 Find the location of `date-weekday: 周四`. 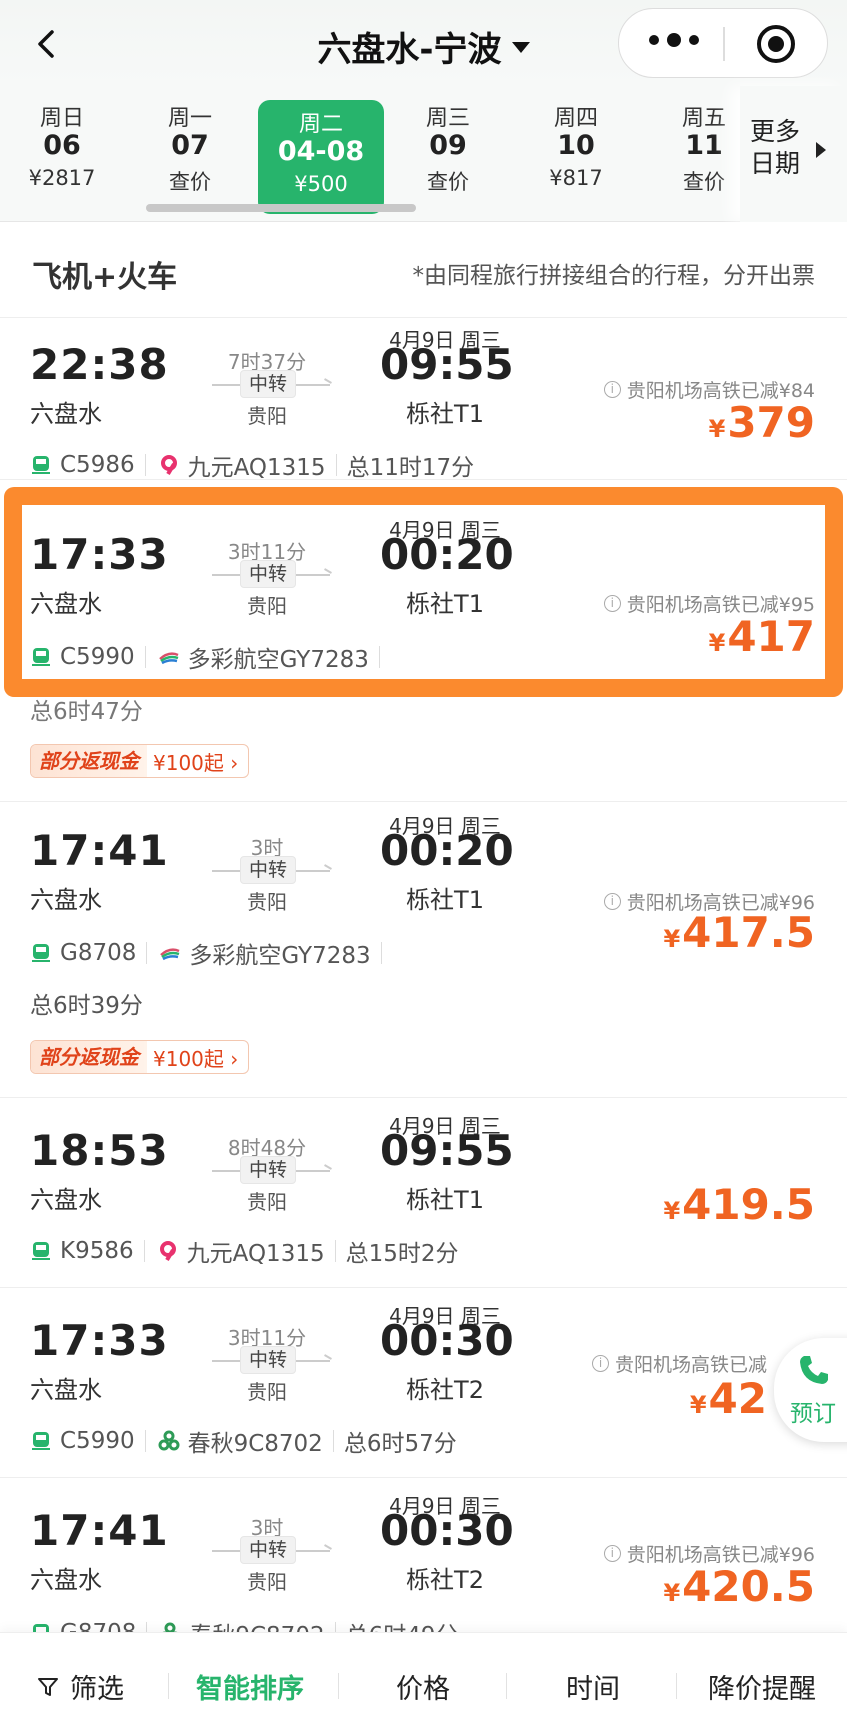

date-weekday: 周四 is located at coordinates (575, 118).